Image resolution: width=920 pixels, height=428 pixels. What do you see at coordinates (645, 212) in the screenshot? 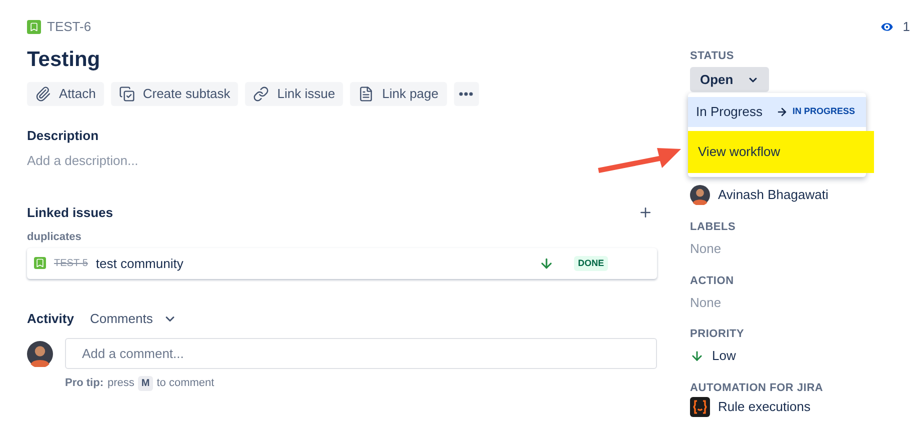
I see `add-icon` at bounding box center [645, 212].